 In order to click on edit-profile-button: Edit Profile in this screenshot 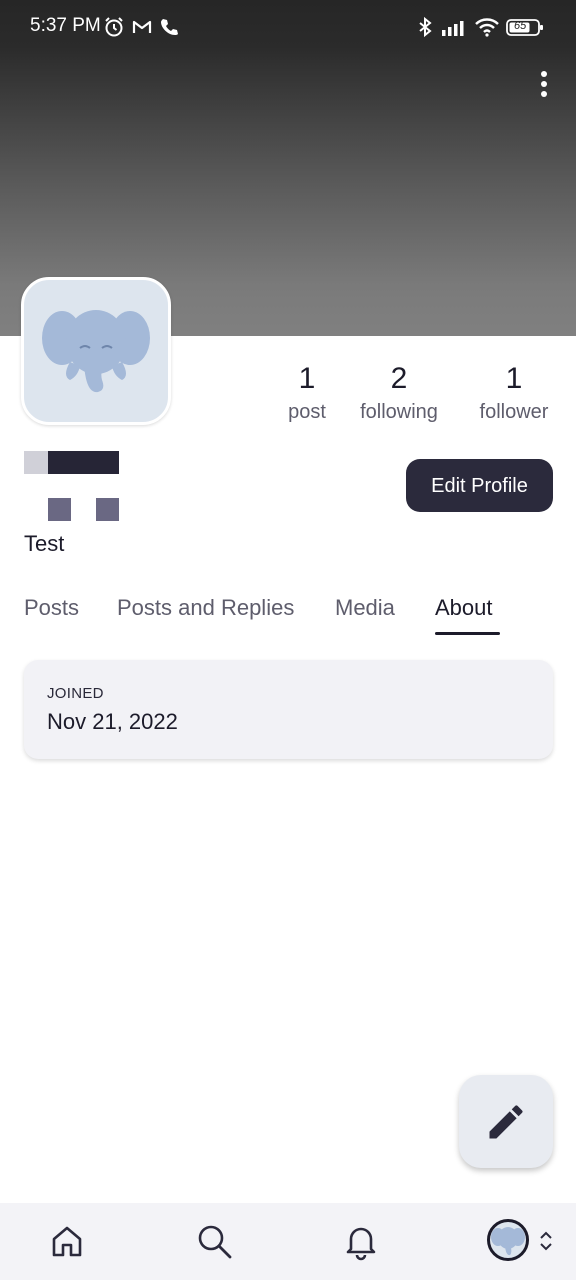, I will do `click(479, 485)`.